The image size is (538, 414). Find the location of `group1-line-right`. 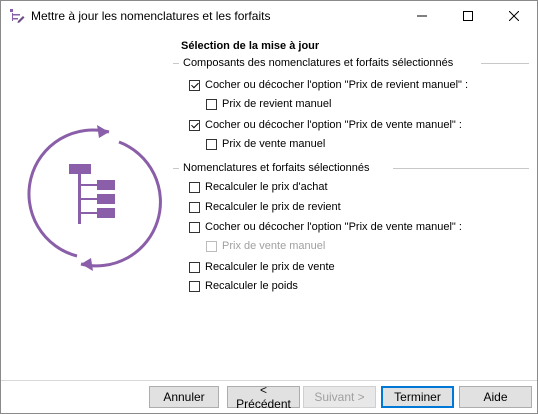

group1-line-right is located at coordinates (505, 63).